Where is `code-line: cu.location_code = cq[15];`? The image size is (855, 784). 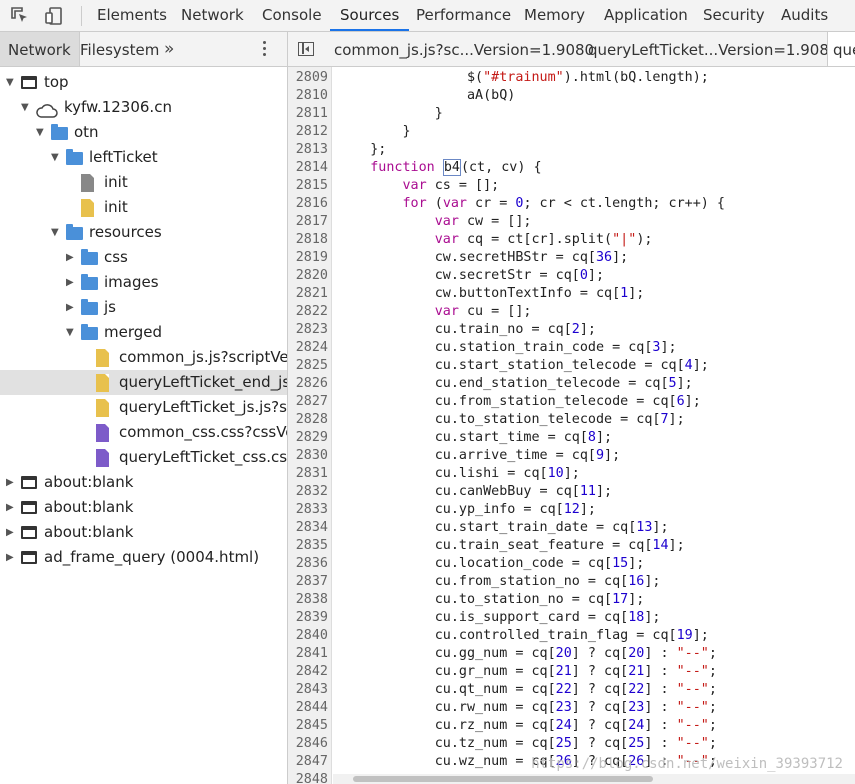 code-line: cu.location_code = cq[15]; is located at coordinates (491, 564).